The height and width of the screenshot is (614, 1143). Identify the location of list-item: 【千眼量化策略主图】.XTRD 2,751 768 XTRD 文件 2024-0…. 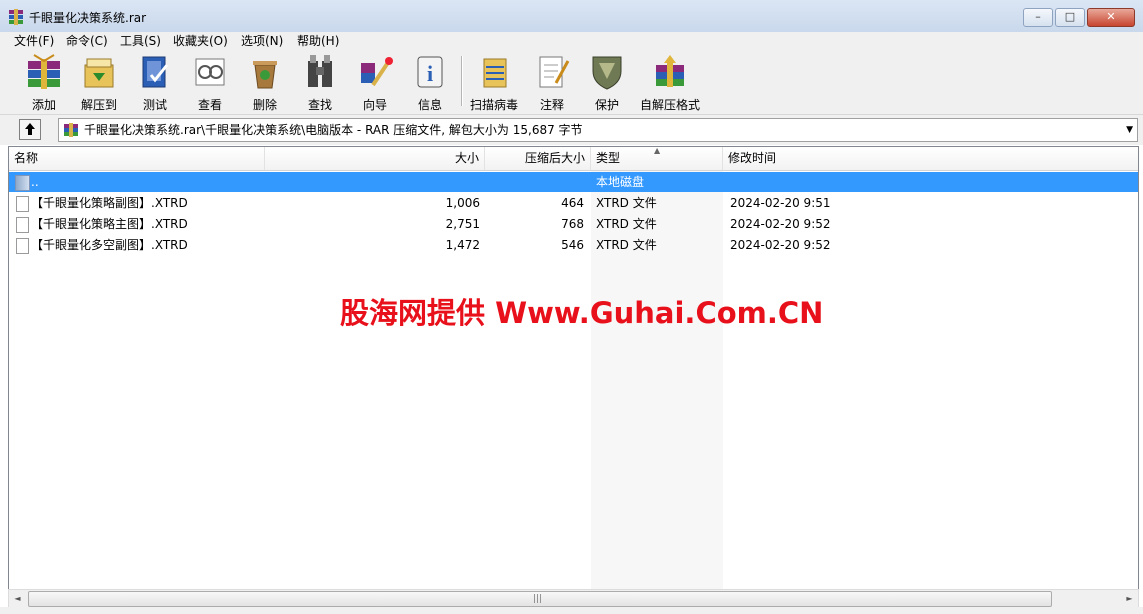
(573, 224).